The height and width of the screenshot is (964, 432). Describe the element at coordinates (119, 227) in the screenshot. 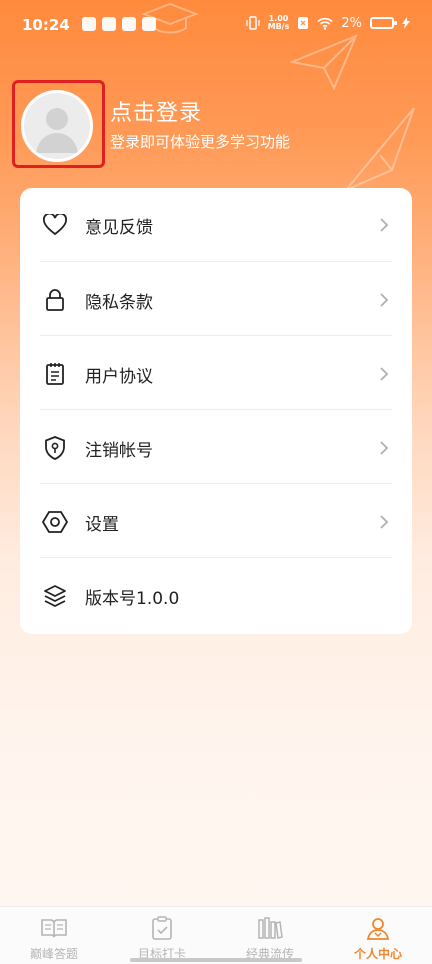

I see `menu-item-label: 意见反馈` at that location.